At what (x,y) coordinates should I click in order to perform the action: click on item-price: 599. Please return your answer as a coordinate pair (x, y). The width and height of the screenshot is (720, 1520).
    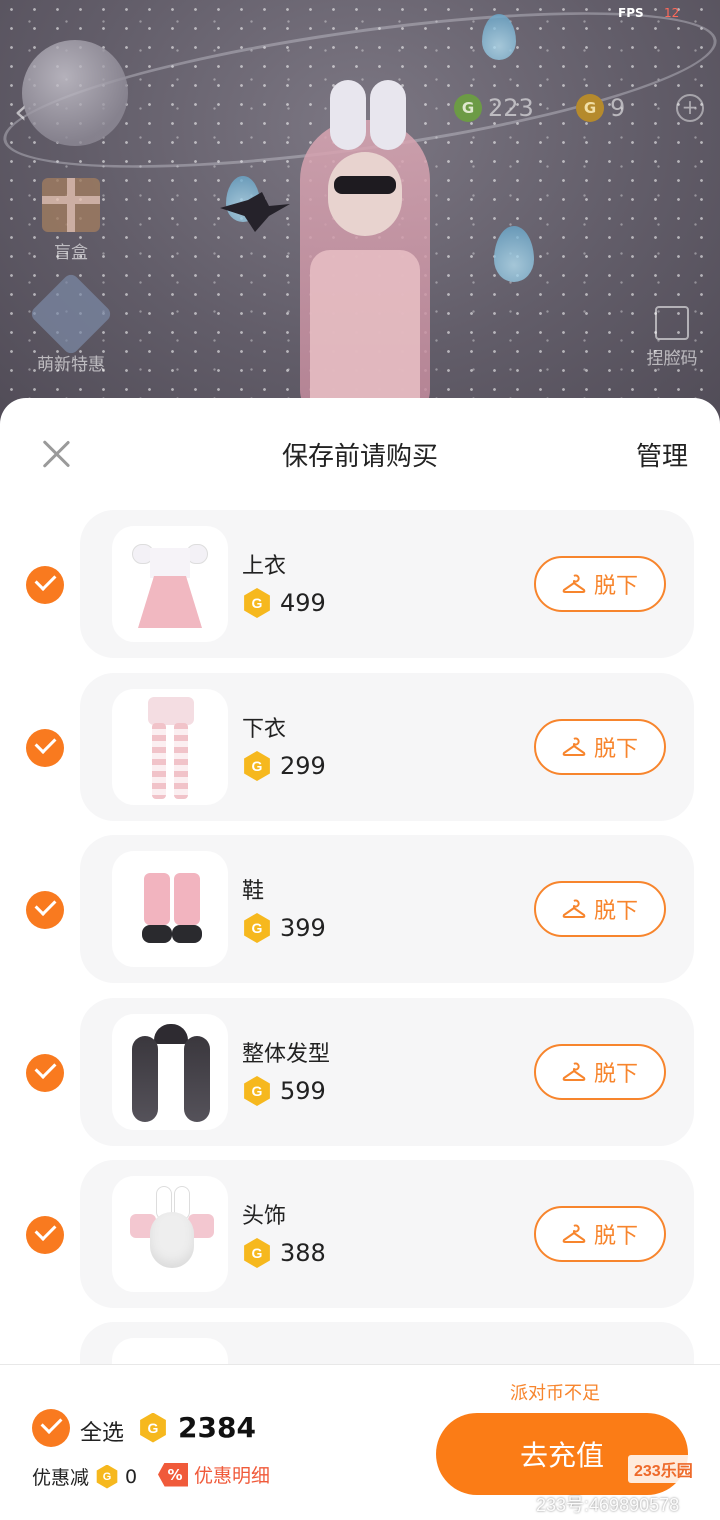
    Looking at the image, I should click on (284, 1091).